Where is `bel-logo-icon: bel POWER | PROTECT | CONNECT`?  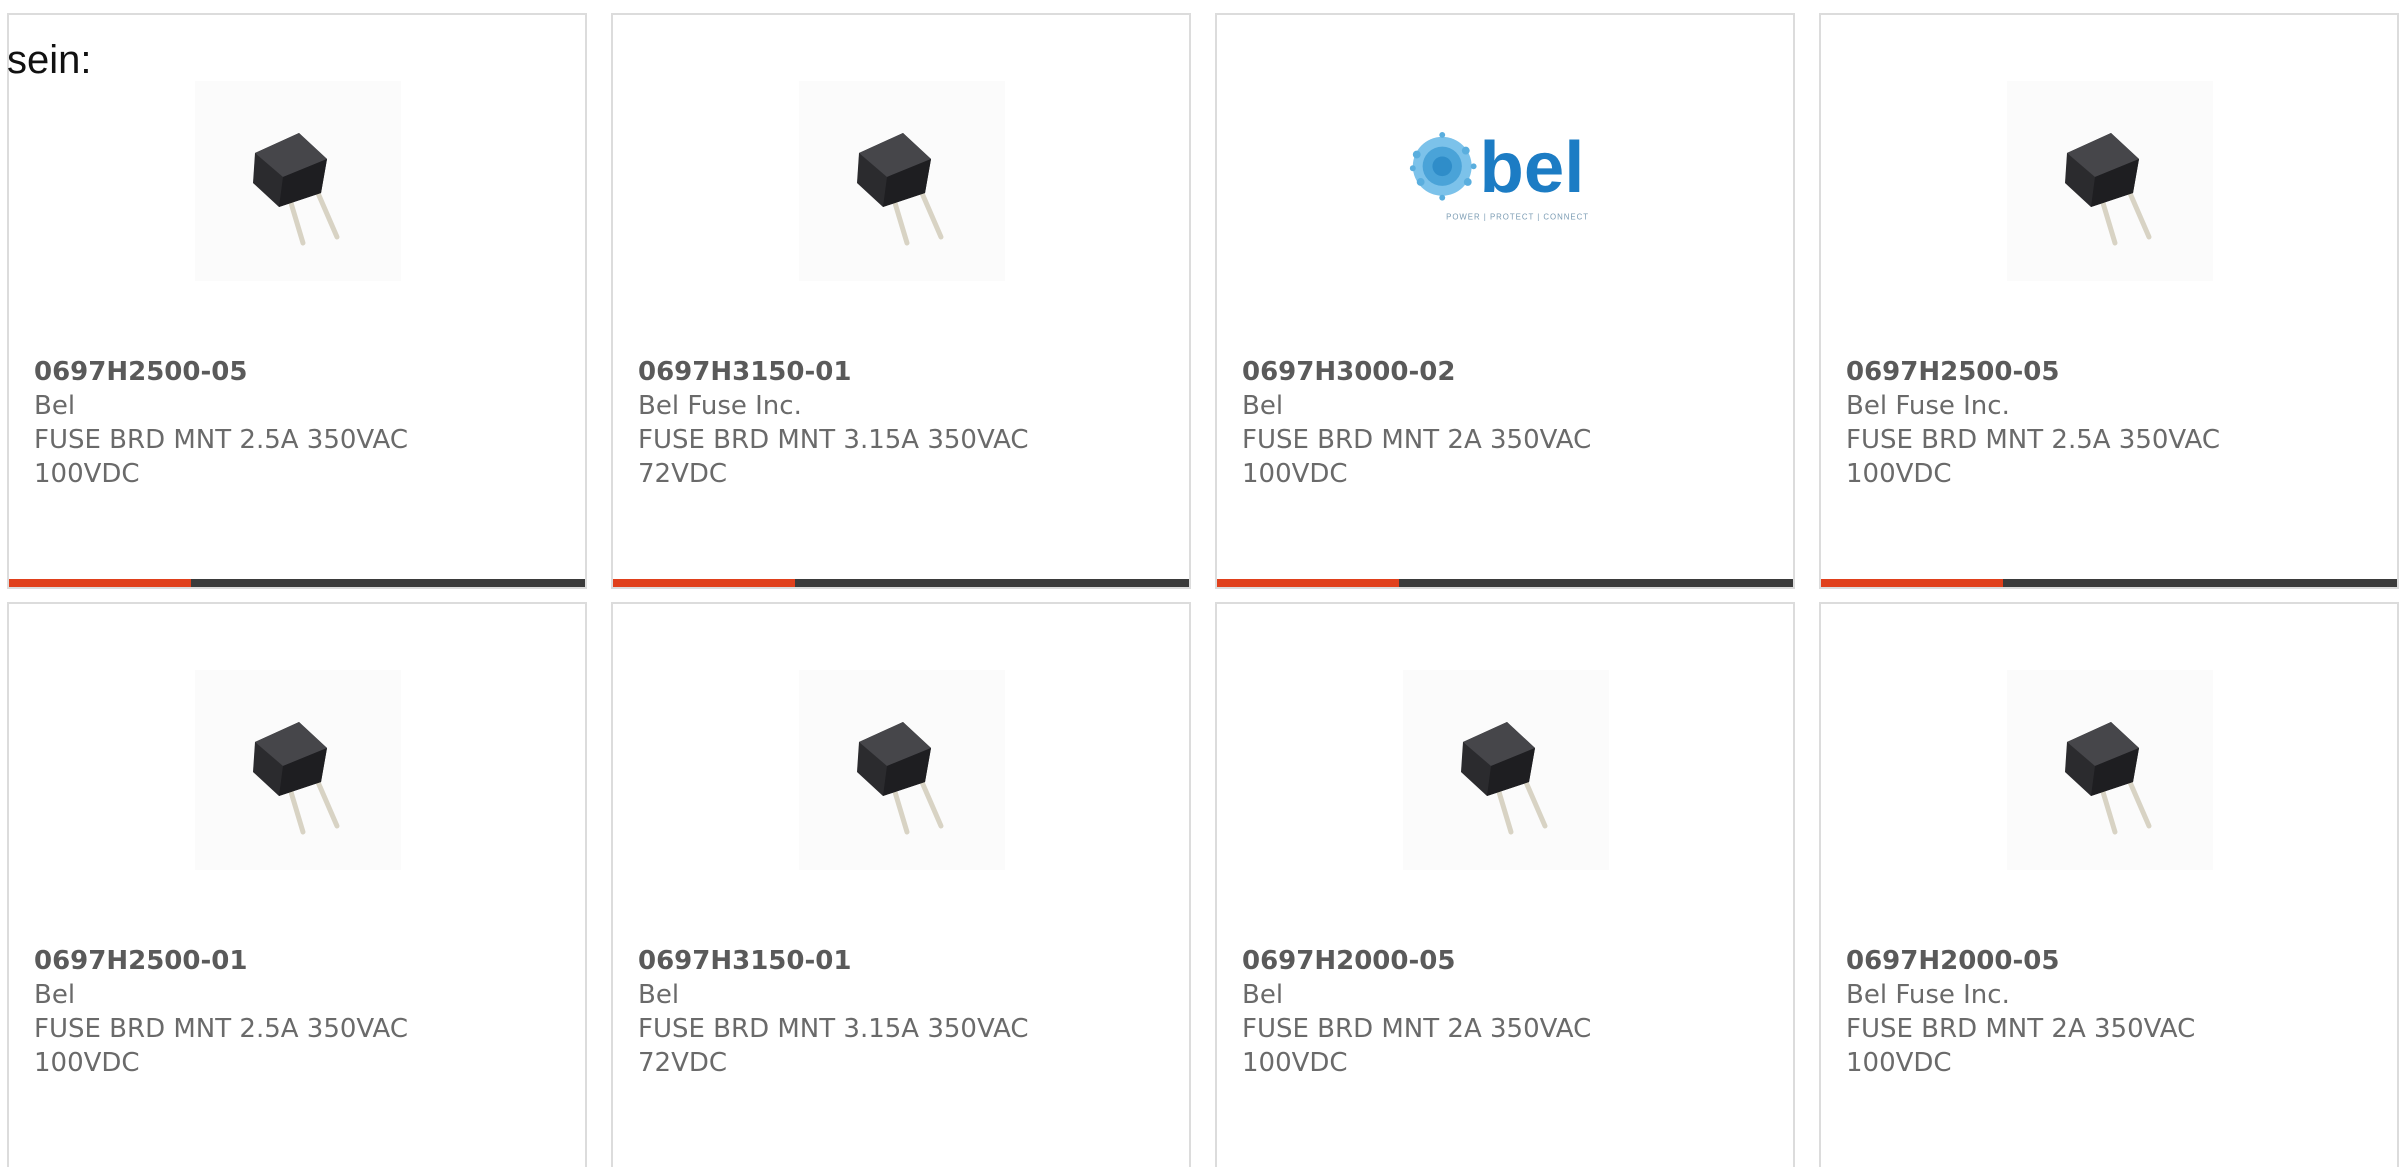 bel-logo-icon: bel POWER | PROTECT | CONNECT is located at coordinates (1499, 174).